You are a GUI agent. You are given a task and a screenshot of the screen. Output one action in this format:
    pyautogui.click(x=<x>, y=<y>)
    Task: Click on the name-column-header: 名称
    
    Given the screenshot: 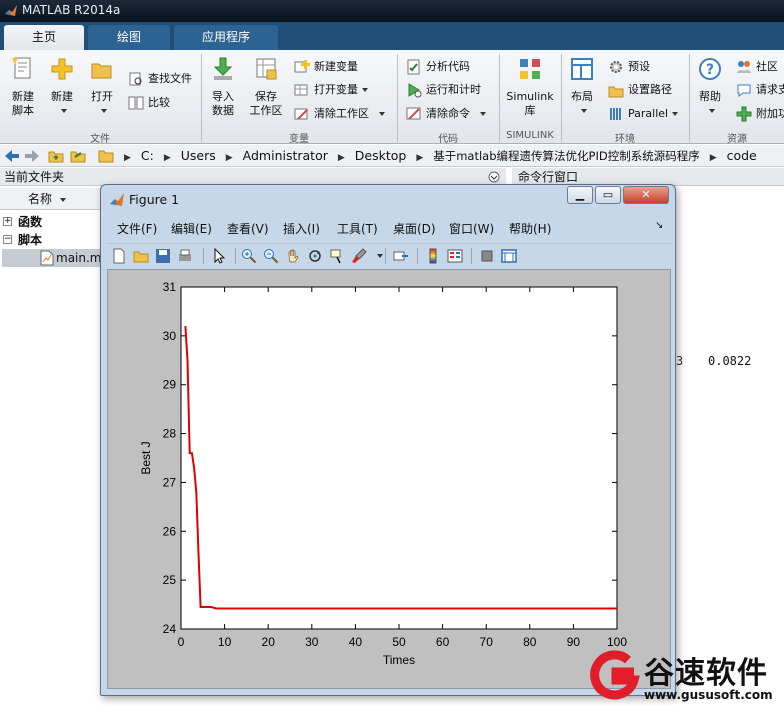 What is the action you would take?
    pyautogui.click(x=52, y=199)
    